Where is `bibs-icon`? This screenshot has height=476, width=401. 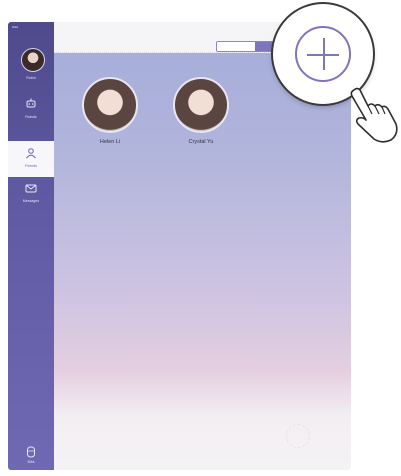
bibs-icon is located at coordinates (31, 452).